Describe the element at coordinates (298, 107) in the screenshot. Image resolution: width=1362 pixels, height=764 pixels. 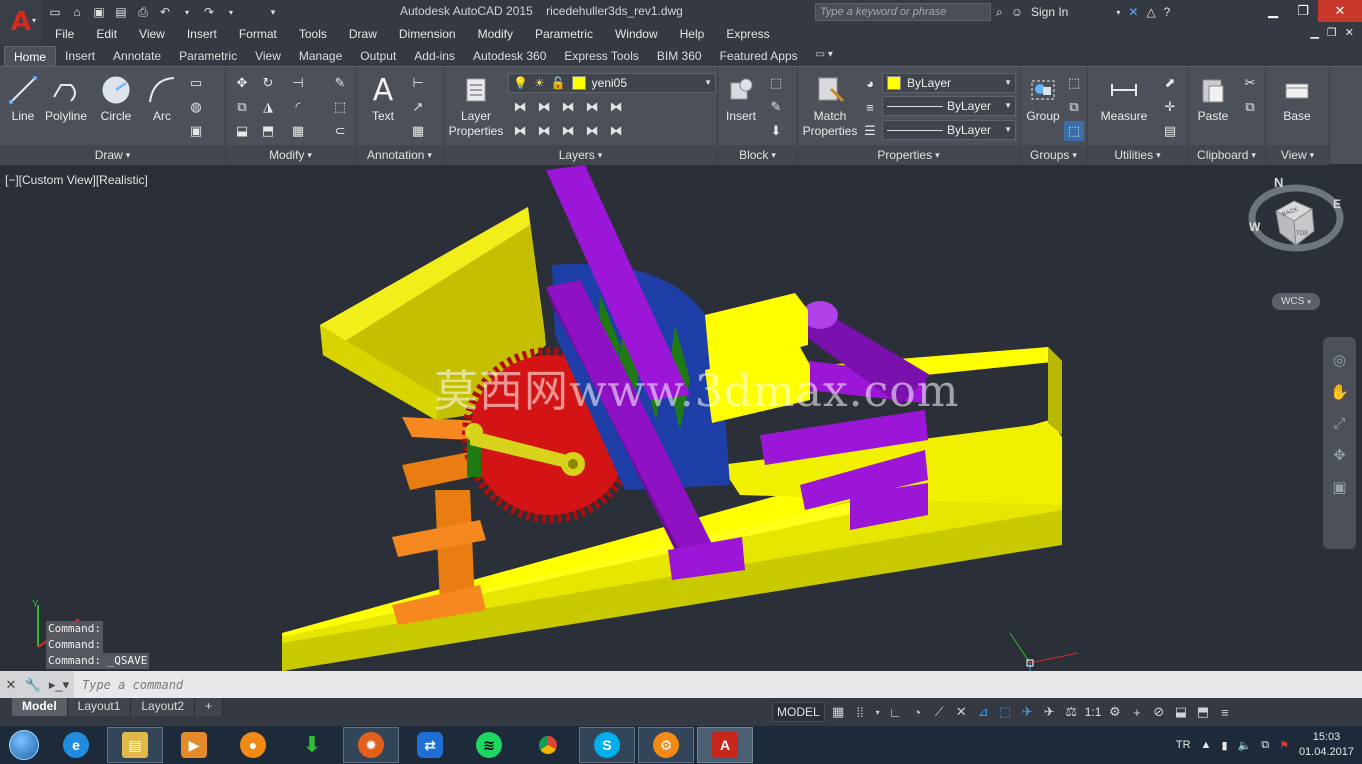
I see `fillet-icon: ◜` at that location.